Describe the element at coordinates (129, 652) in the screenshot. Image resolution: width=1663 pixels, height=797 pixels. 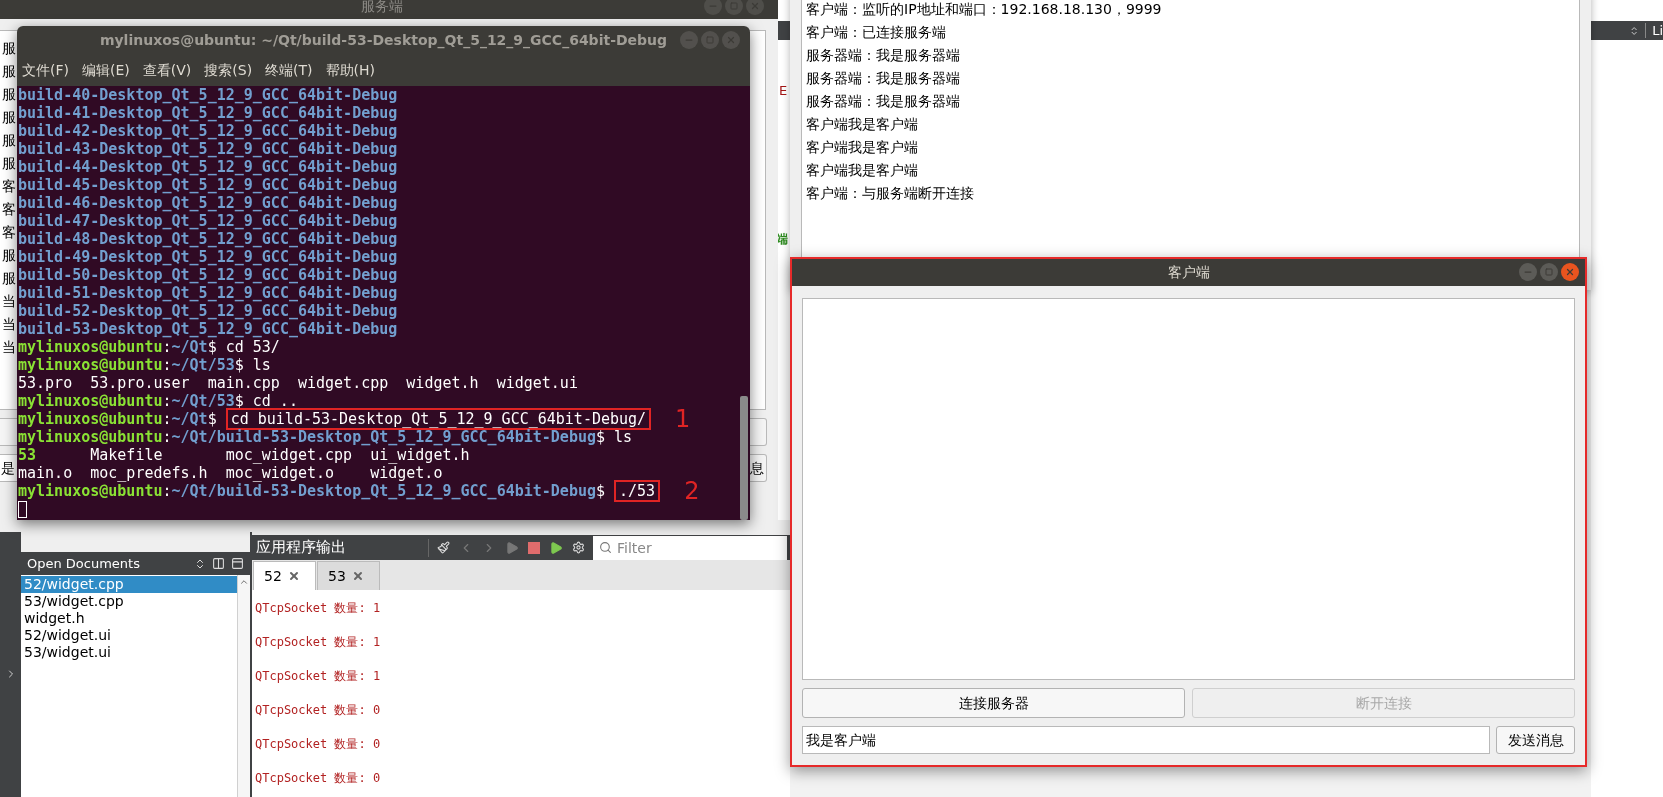
I see `document-item: 53/widget.ui` at that location.